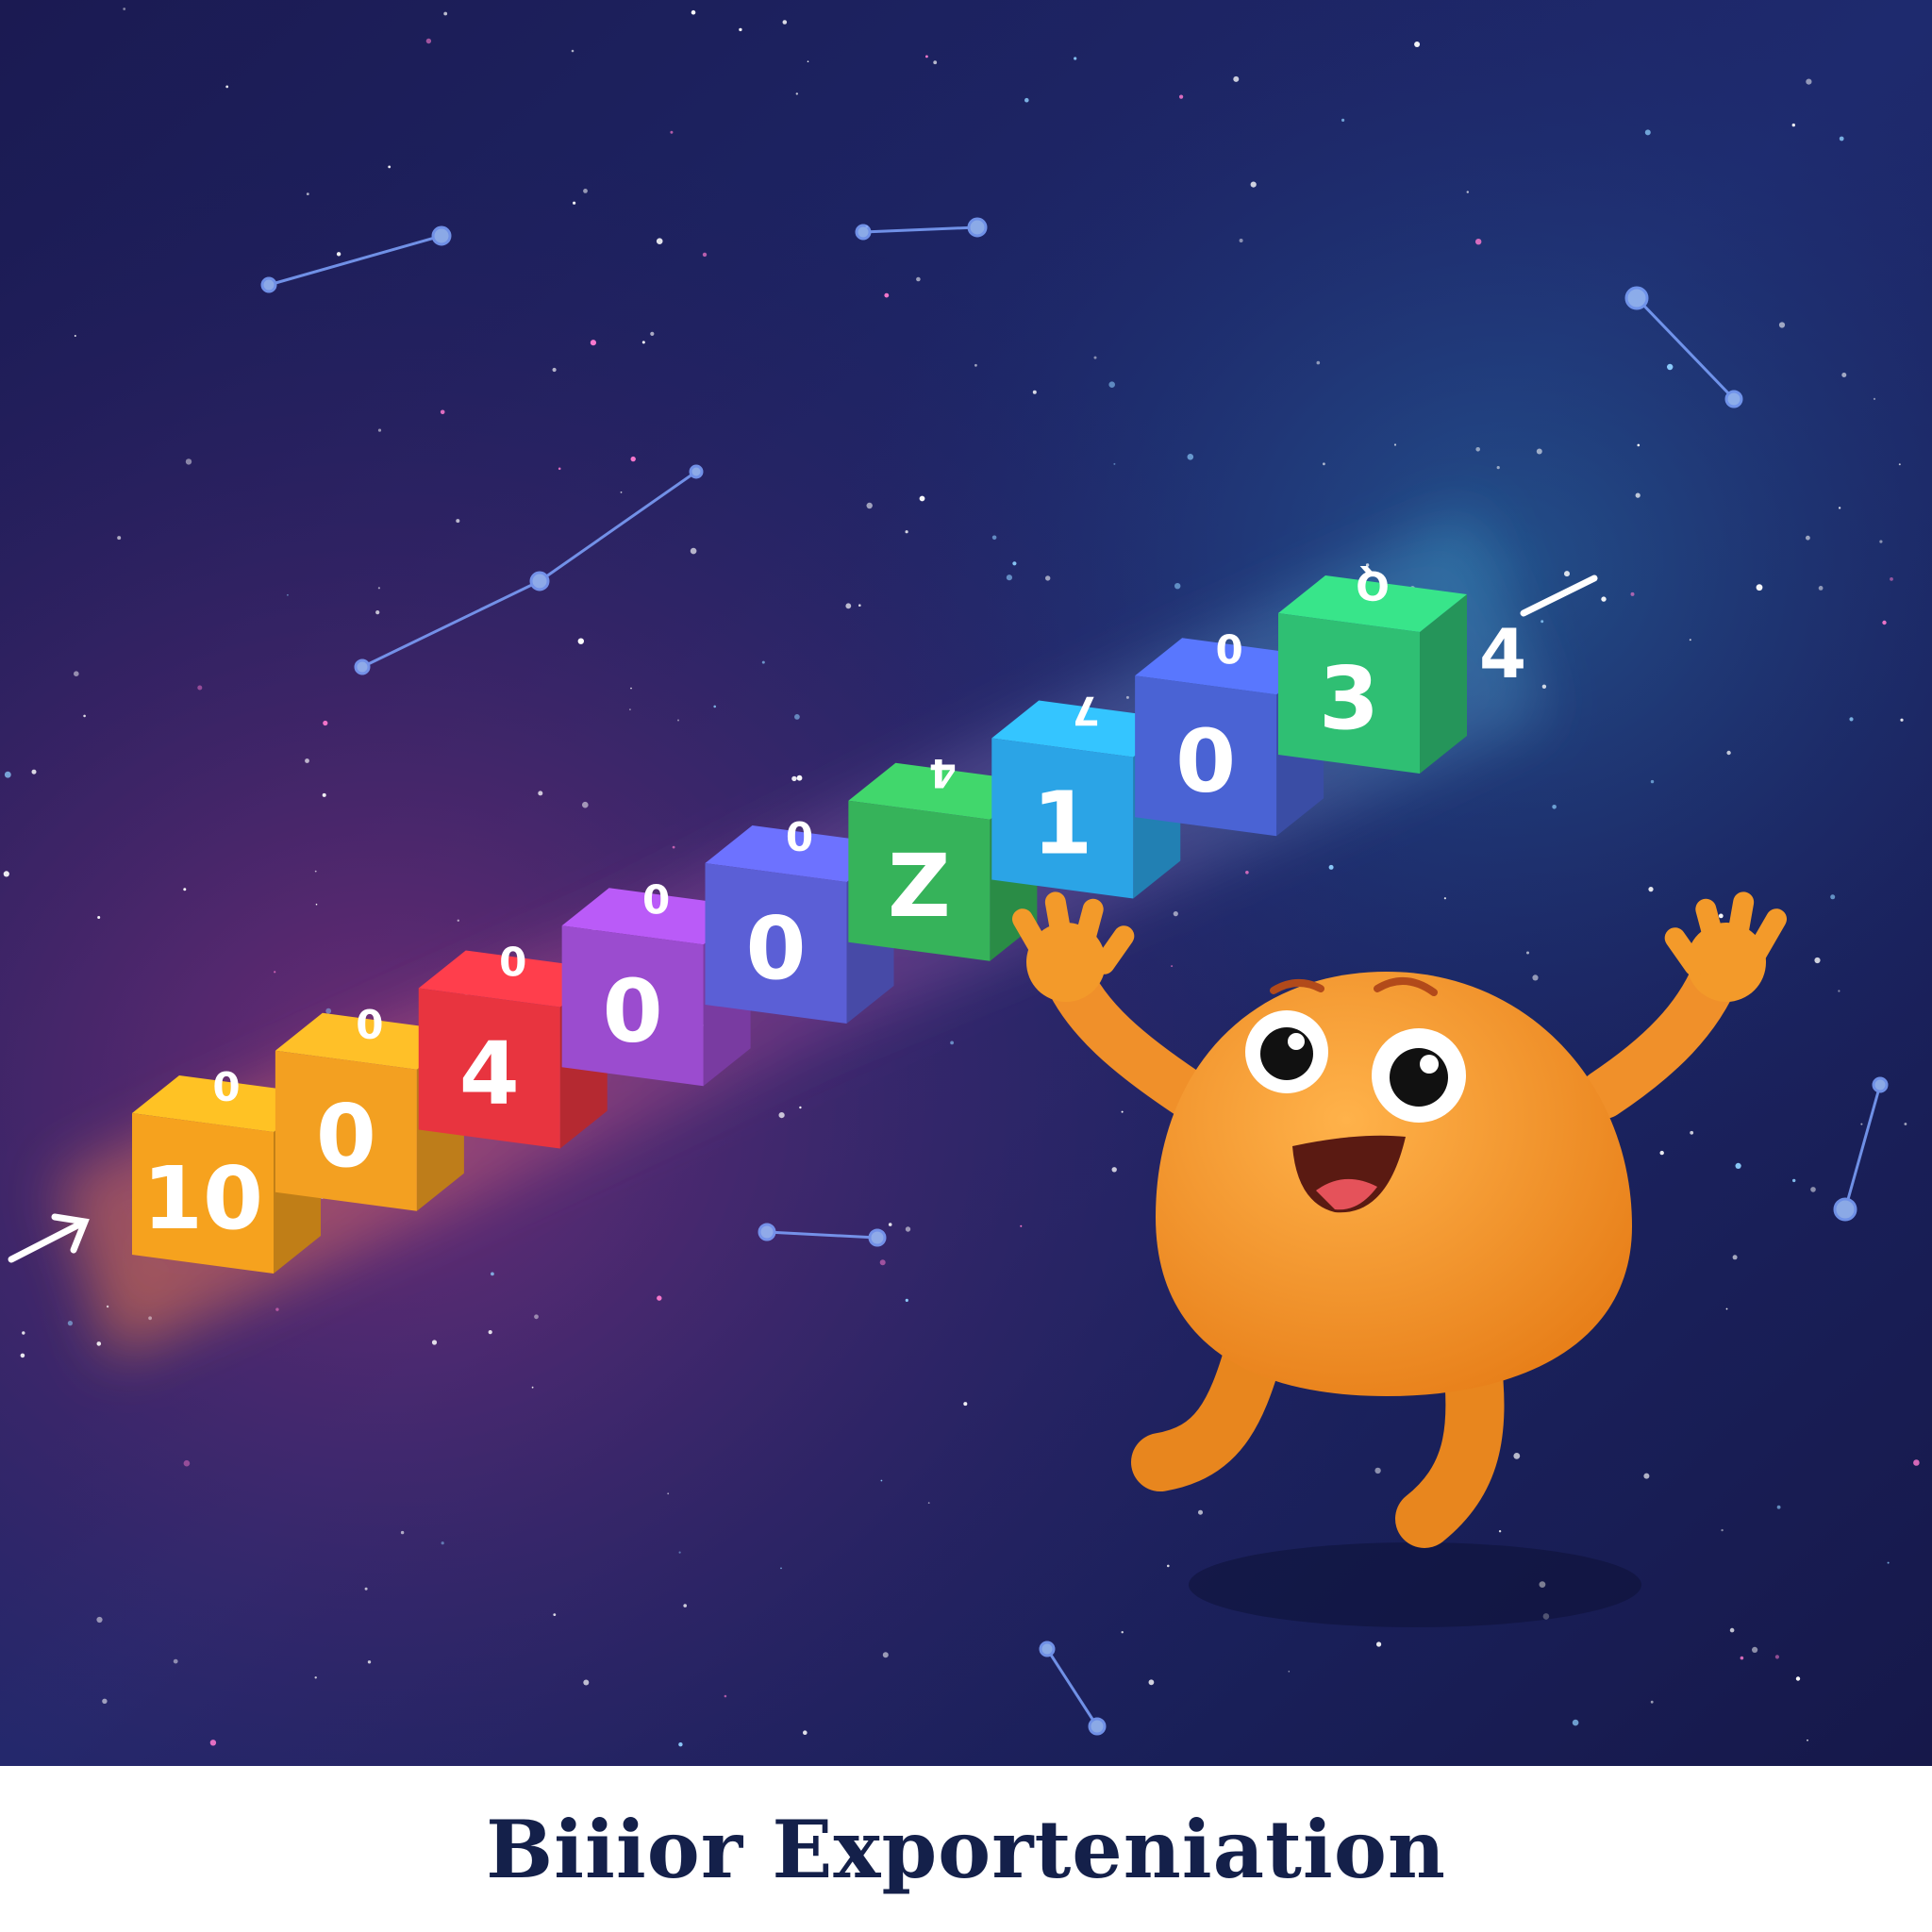 The image size is (1932, 1932). I want to click on block-front-digit: 10, so click(202, 1199).